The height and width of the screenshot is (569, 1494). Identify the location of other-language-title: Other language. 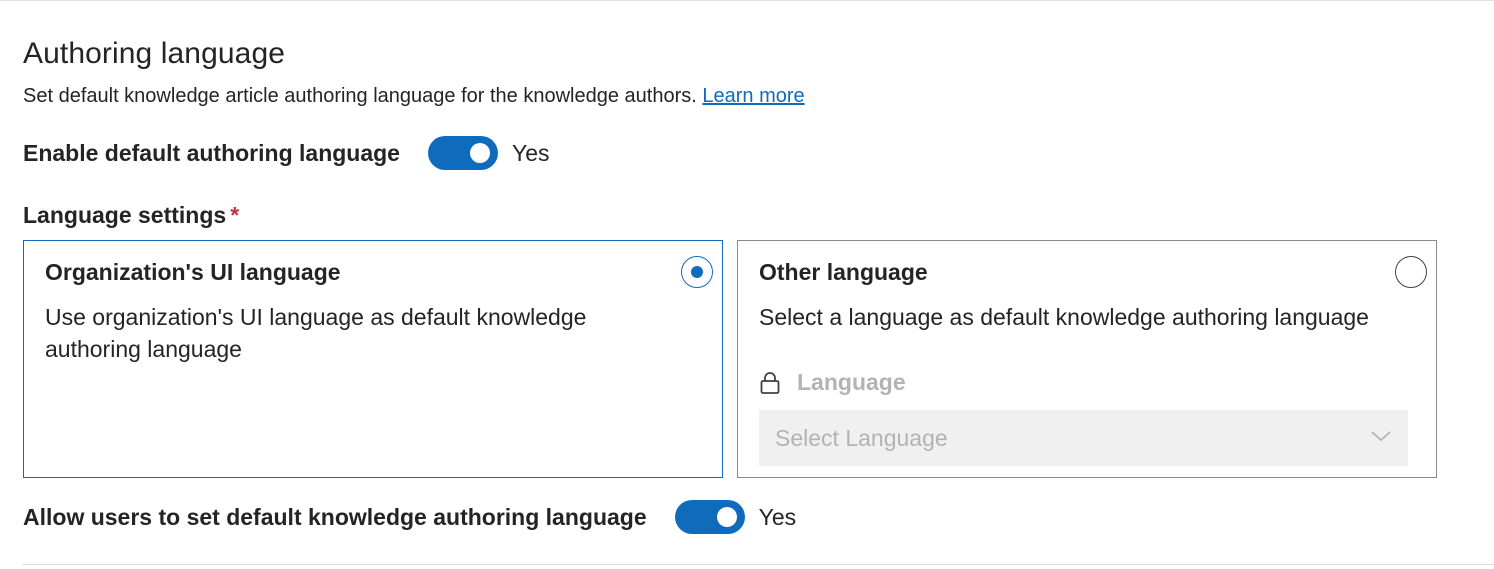
(843, 272).